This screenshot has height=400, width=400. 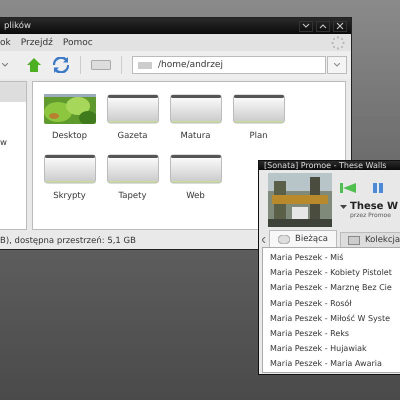 What do you see at coordinates (335, 348) in the screenshot?
I see `playlist-item: Maria Peszek - Hujawiak` at bounding box center [335, 348].